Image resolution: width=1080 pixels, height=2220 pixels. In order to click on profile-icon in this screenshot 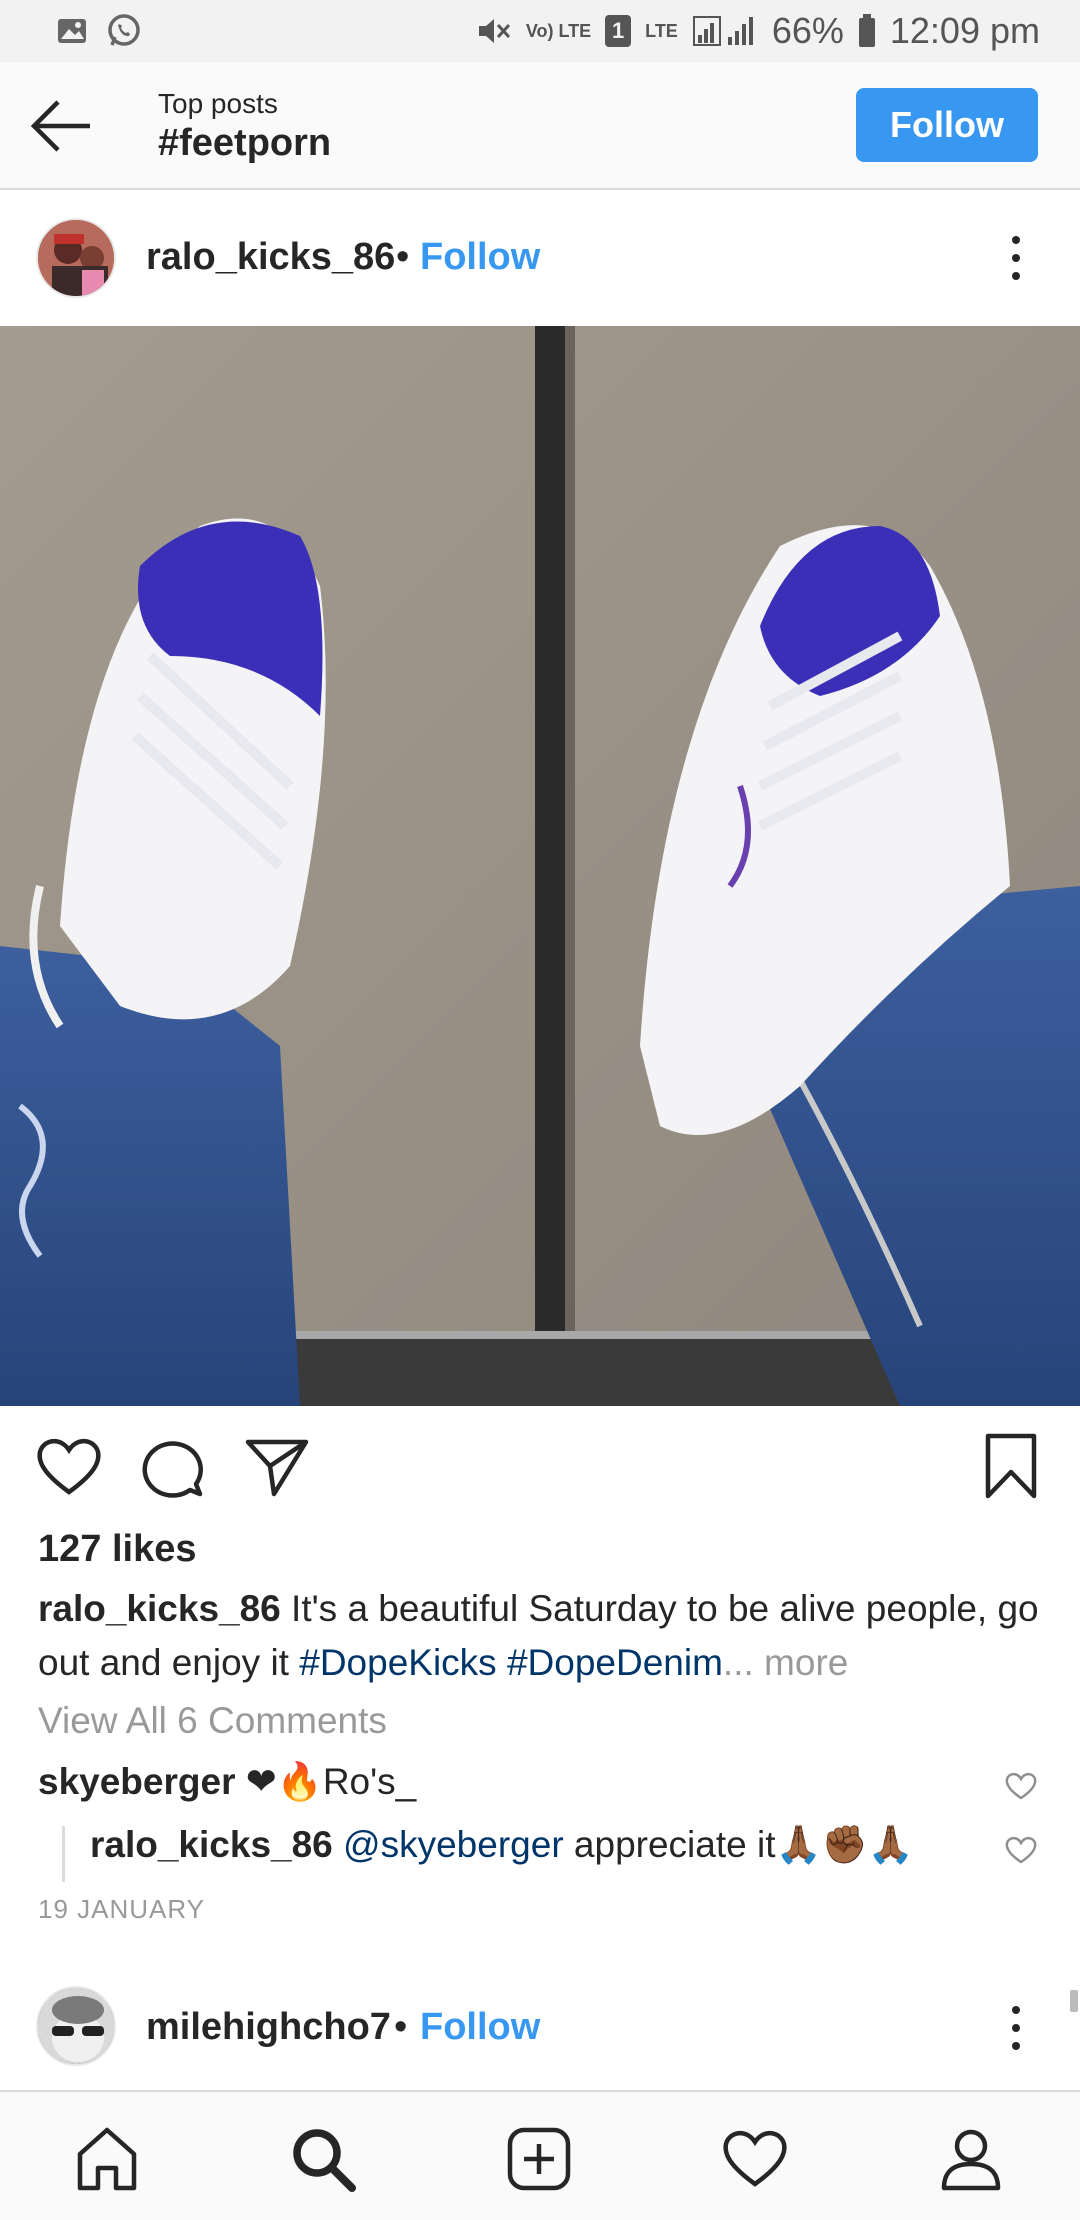, I will do `click(971, 2159)`.